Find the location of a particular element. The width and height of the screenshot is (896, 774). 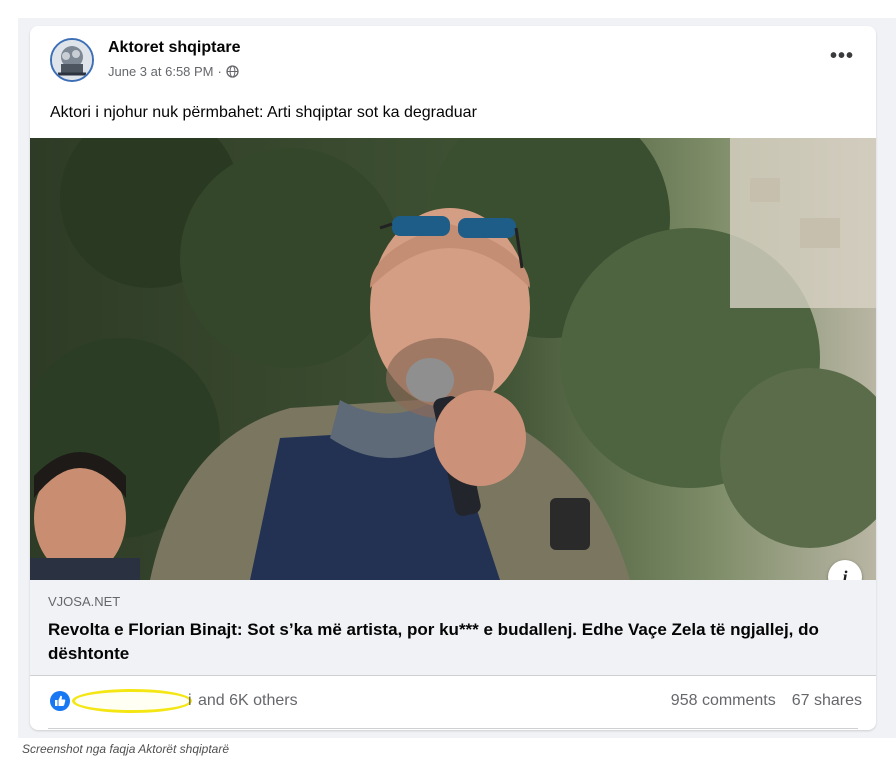

engagement-counts: 958 comments 67 shares is located at coordinates (766, 701).